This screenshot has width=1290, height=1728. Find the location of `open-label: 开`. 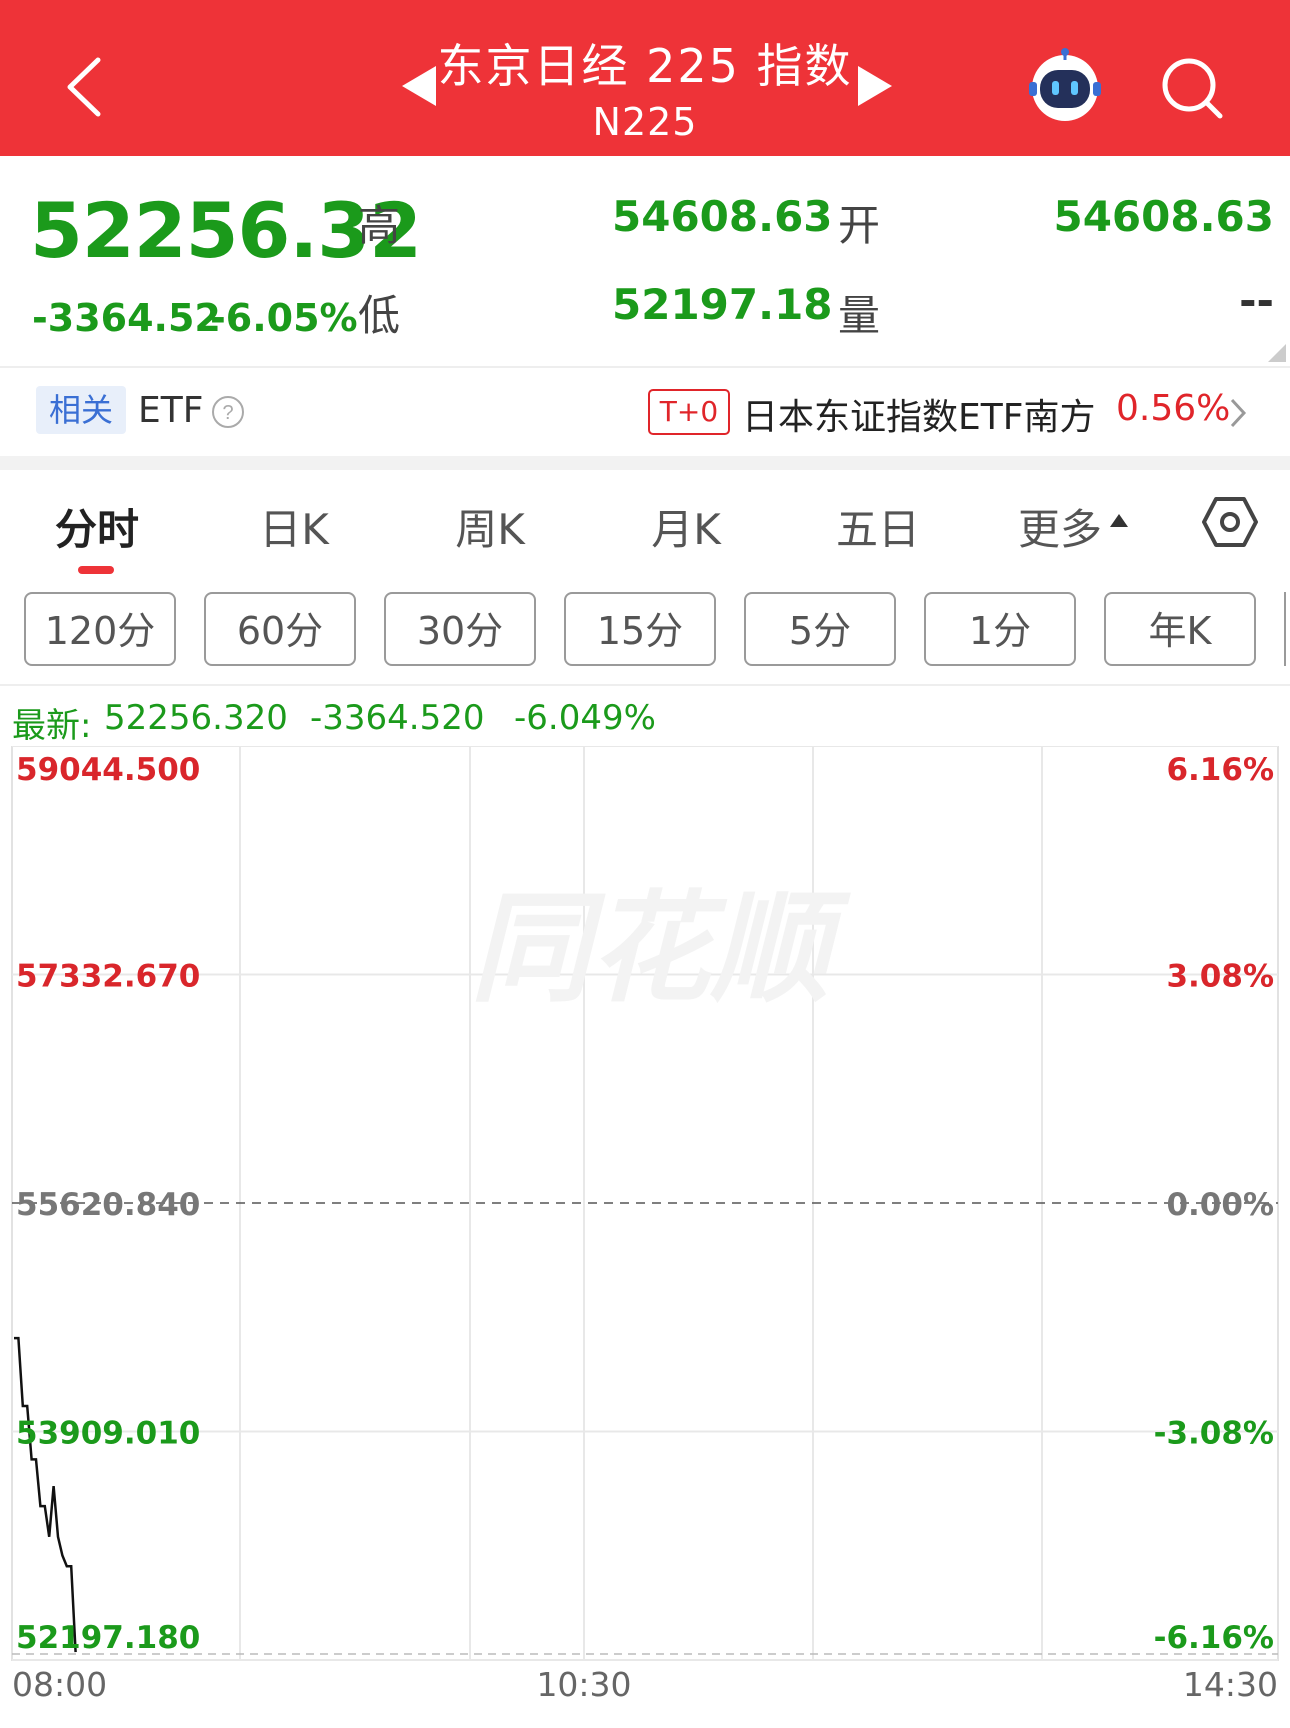

open-label: 开 is located at coordinates (859, 225).